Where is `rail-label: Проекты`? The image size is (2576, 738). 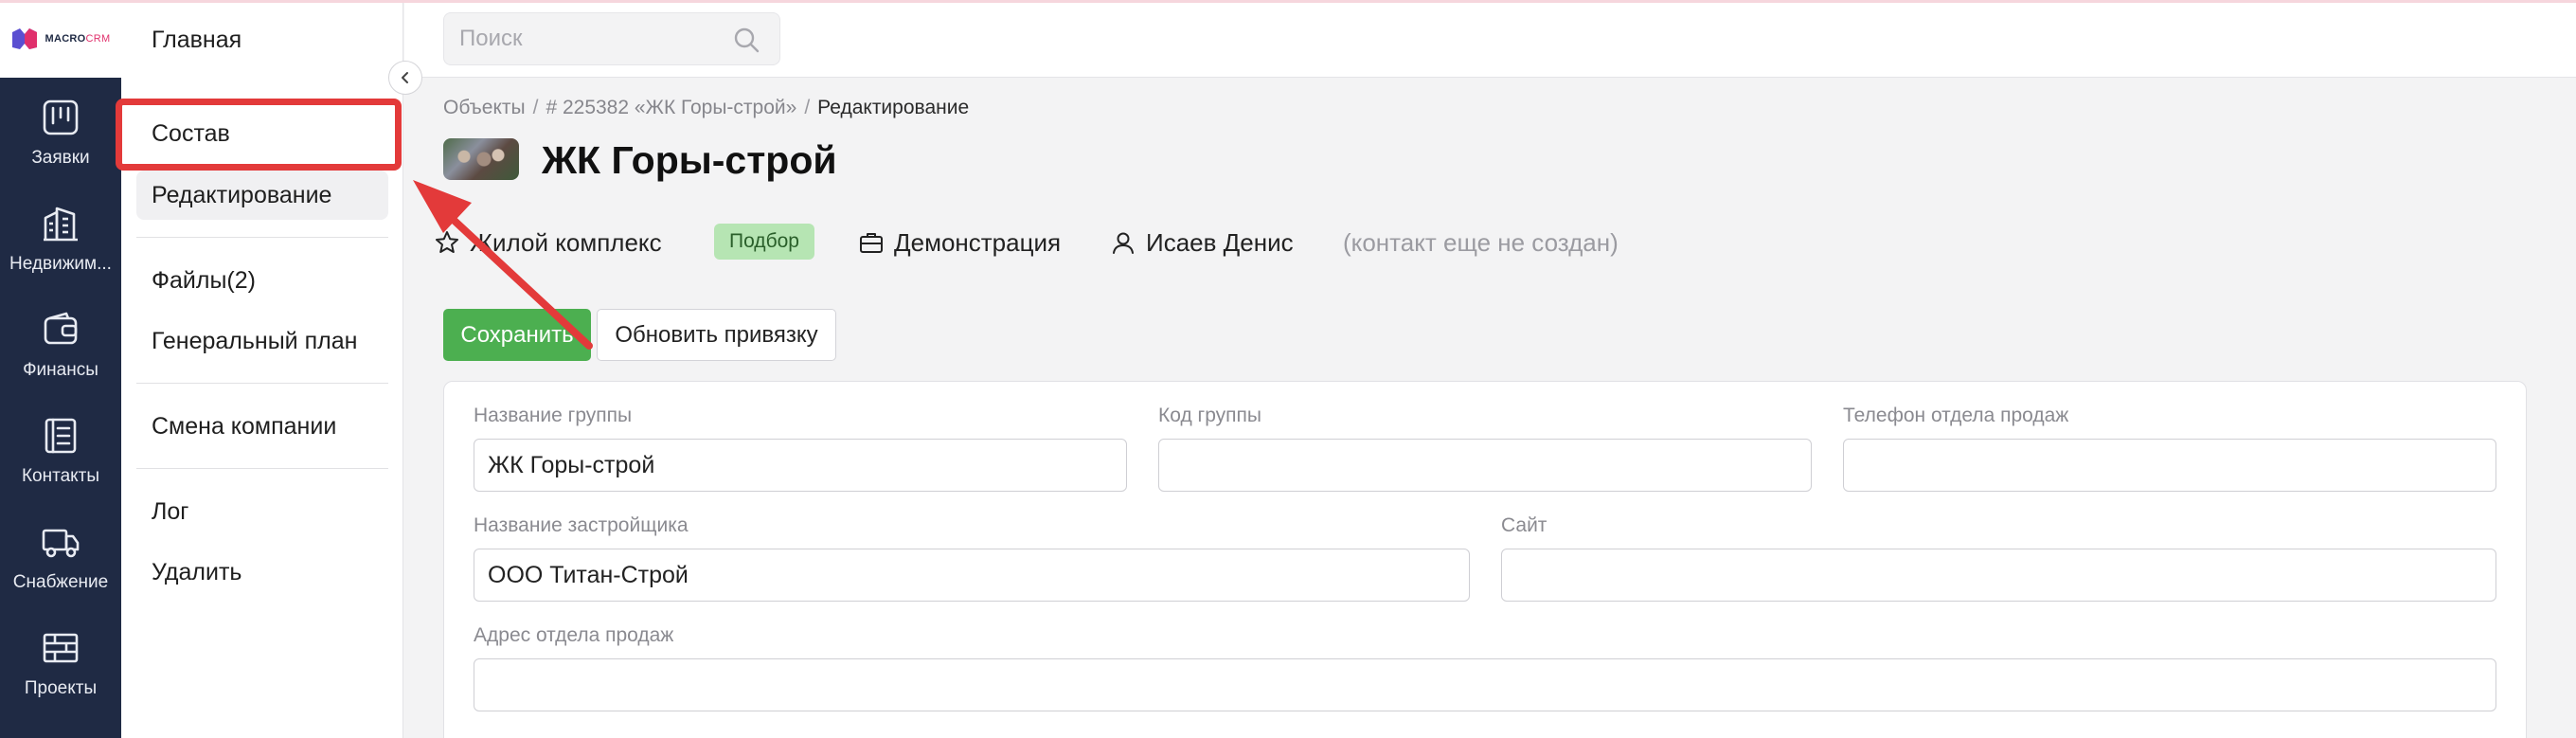
rail-label: Проекты is located at coordinates (61, 688).